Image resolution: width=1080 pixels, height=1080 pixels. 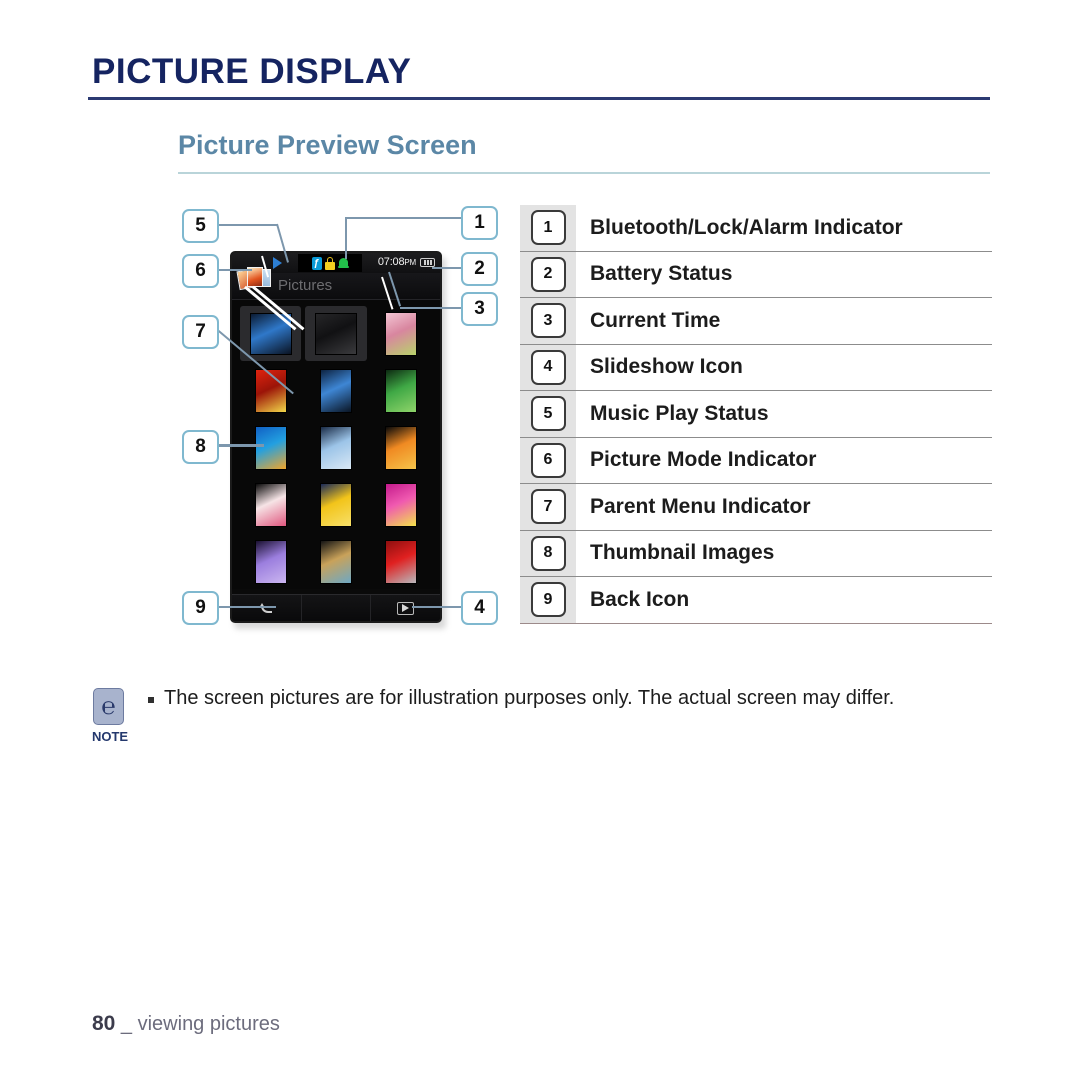 I want to click on play-icon, so click(x=277, y=263).